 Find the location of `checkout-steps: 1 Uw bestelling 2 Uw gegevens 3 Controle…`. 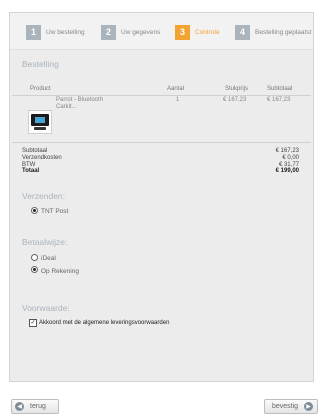

checkout-steps: 1 Uw bestelling 2 Uw gegevens 3 Controle… is located at coordinates (161, 31).